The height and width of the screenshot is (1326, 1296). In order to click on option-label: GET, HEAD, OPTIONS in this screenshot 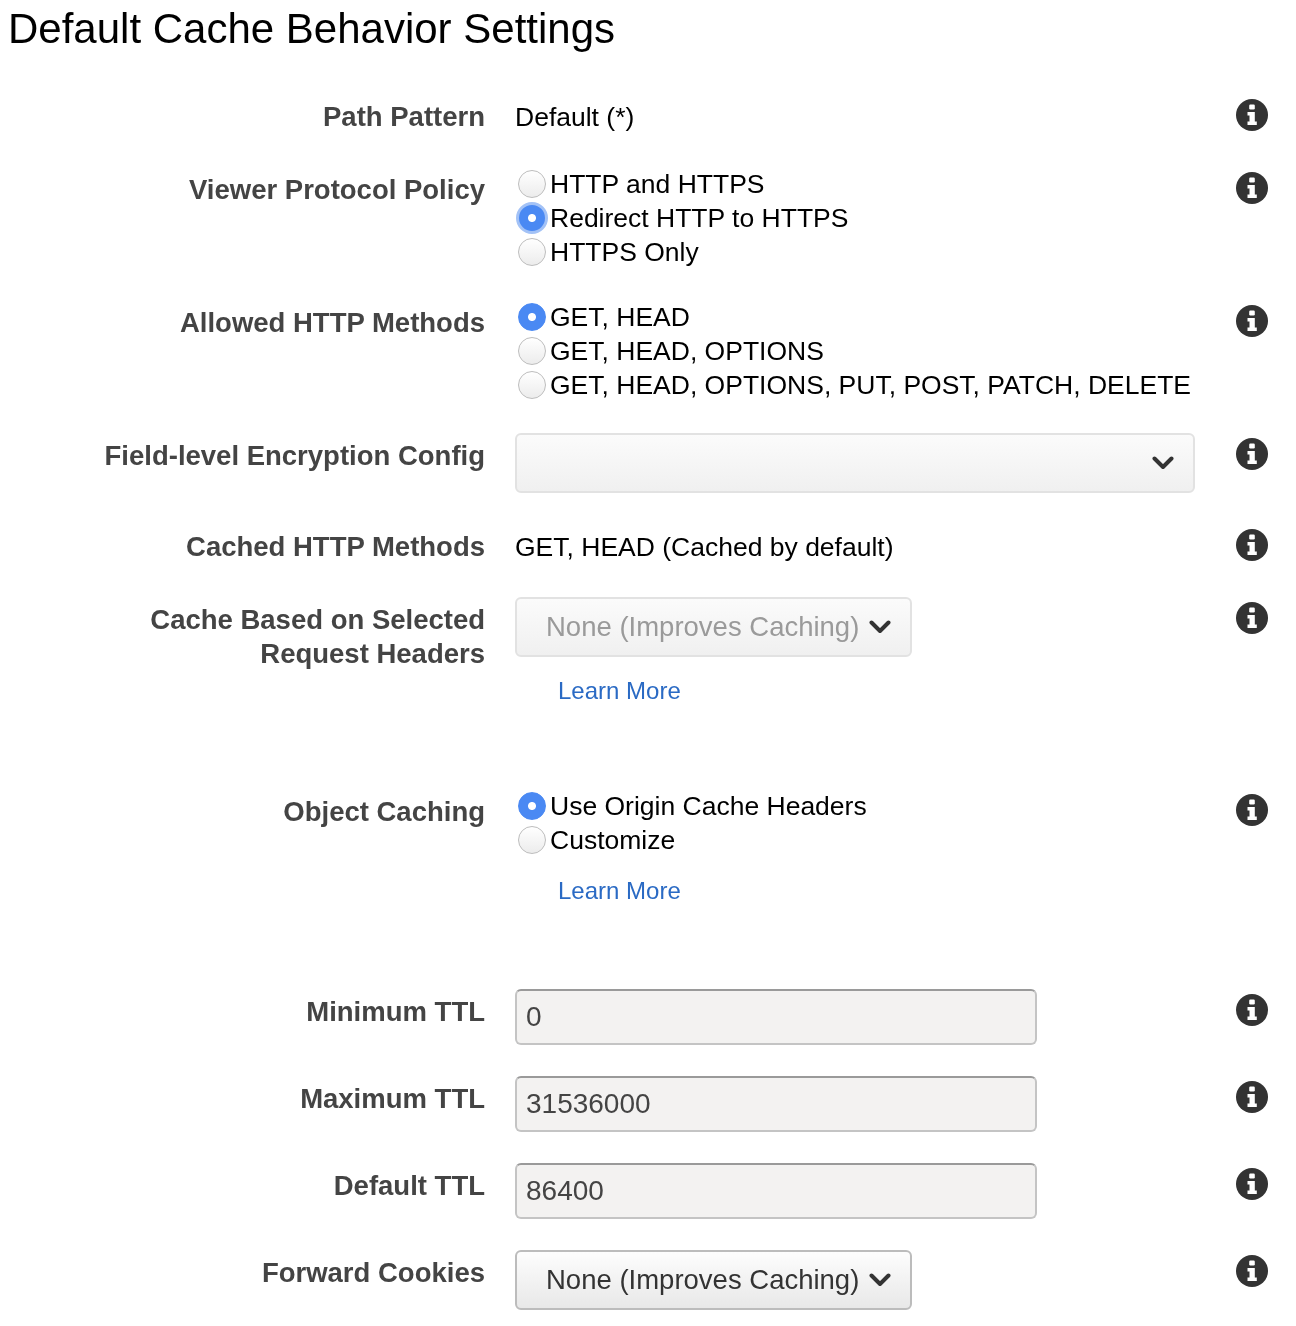, I will do `click(687, 351)`.